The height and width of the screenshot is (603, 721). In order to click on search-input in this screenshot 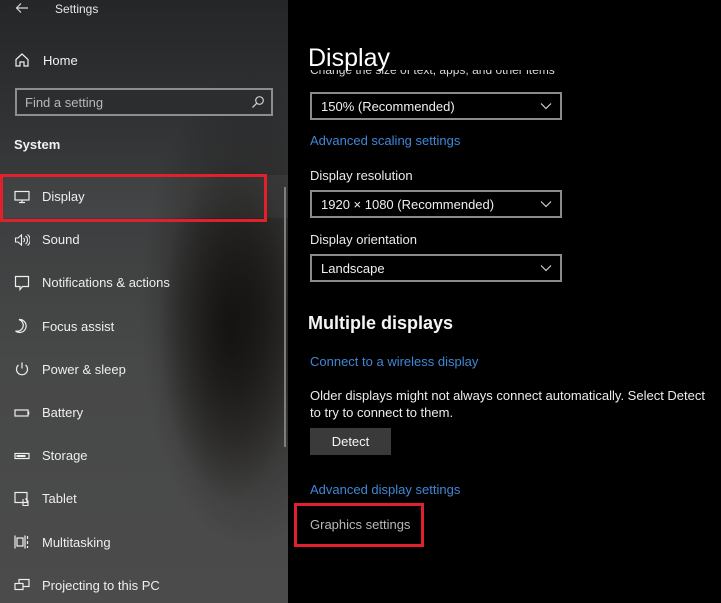, I will do `click(134, 102)`.